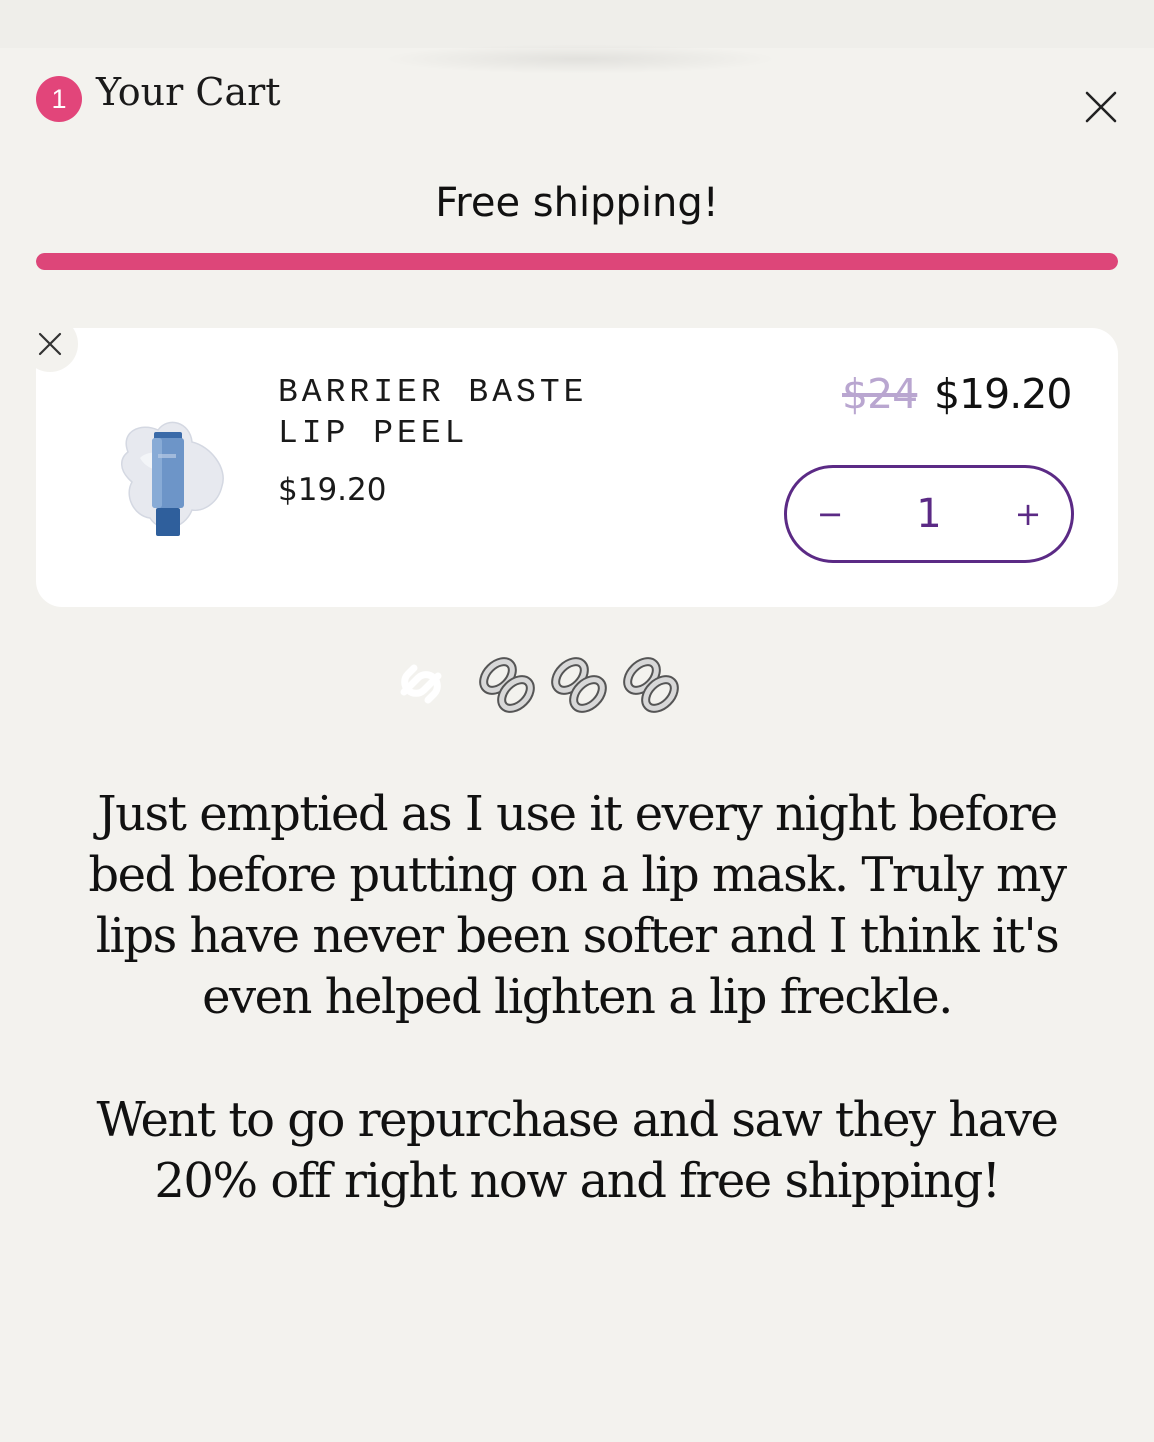  Describe the element at coordinates (880, 394) in the screenshot. I see `original-price: $24` at that location.